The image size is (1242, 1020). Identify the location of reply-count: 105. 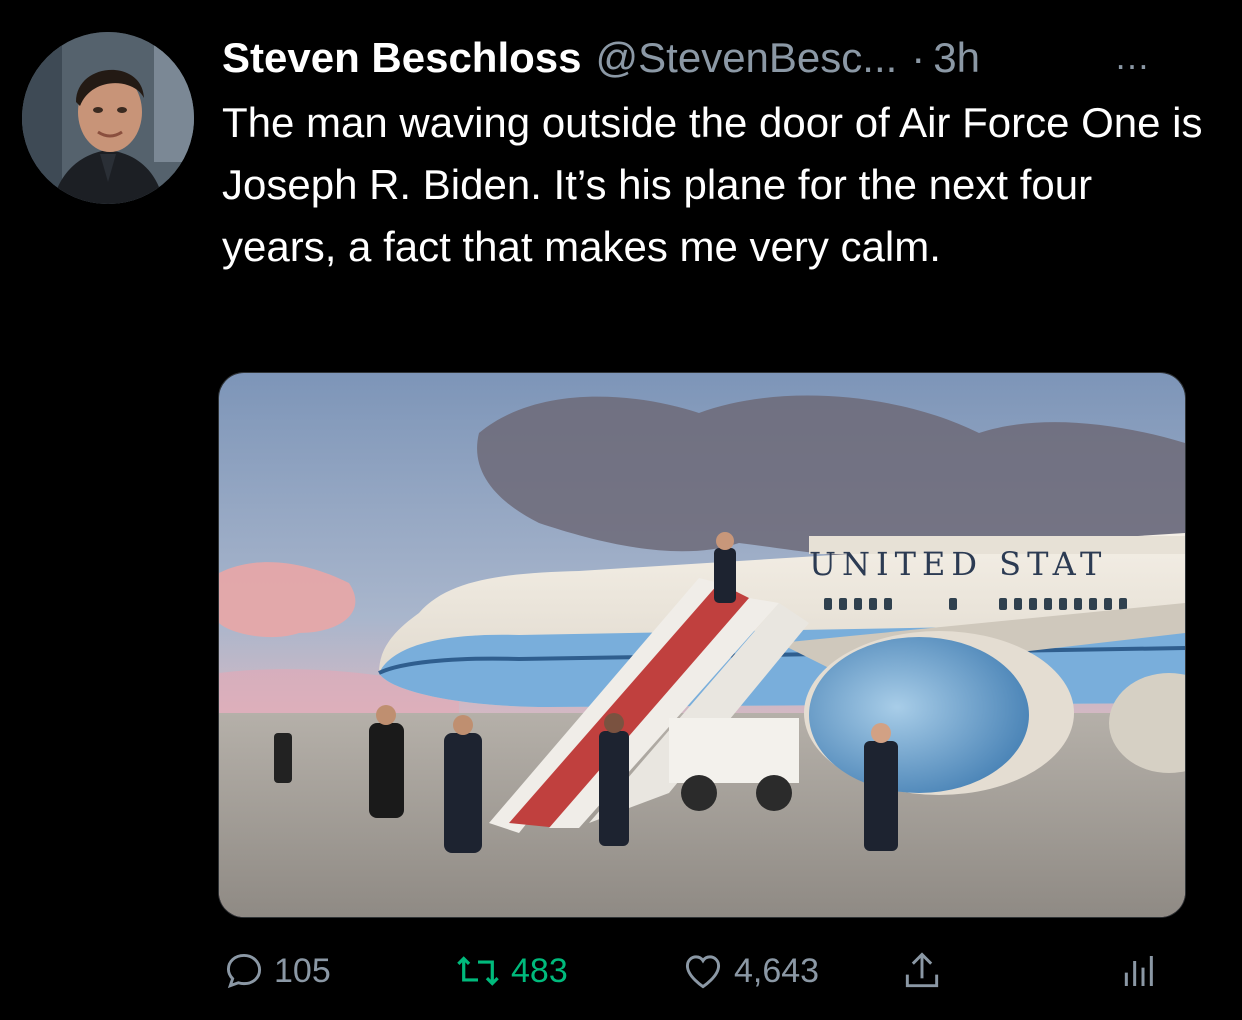
(302, 970).